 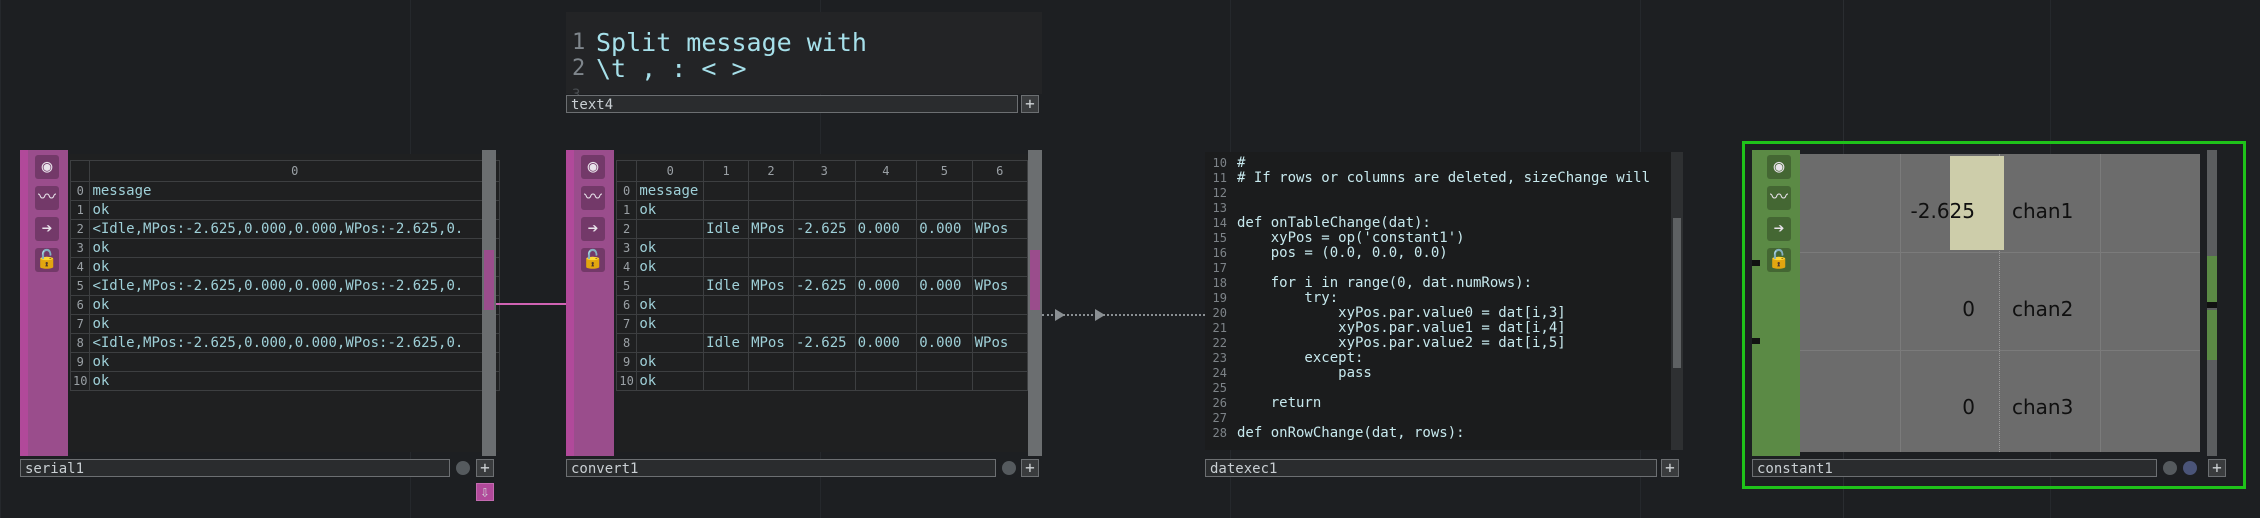 I want to click on line-number: 22, so click(x=1219, y=343).